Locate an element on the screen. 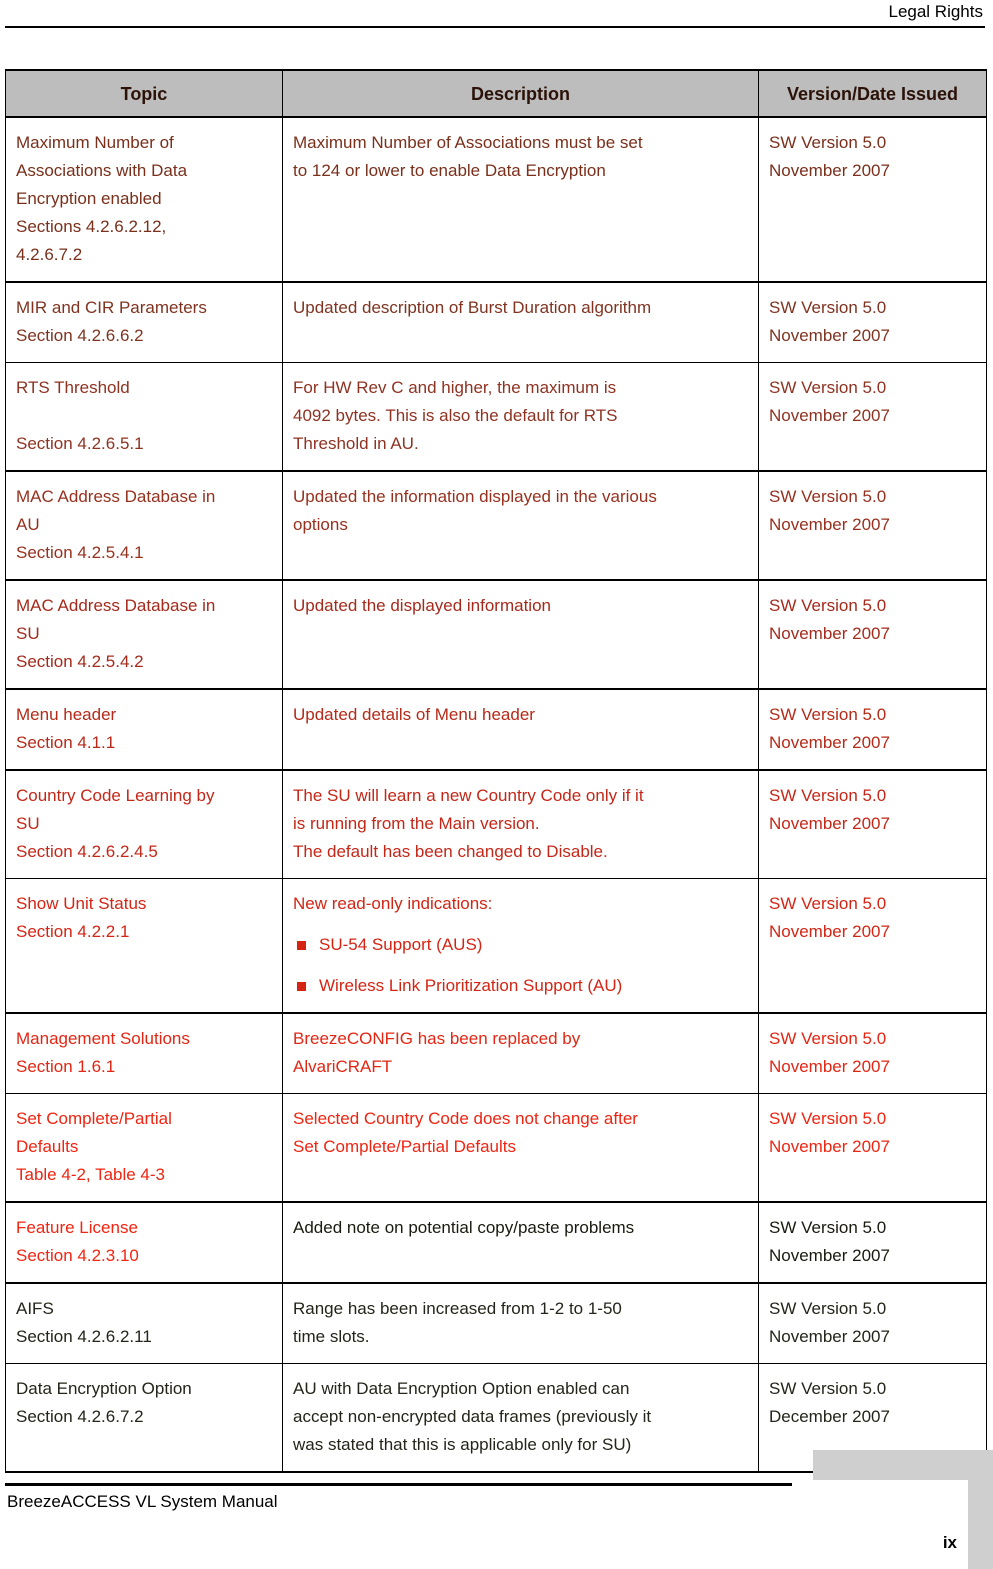  cell-line: Menu header is located at coordinates (66, 714).